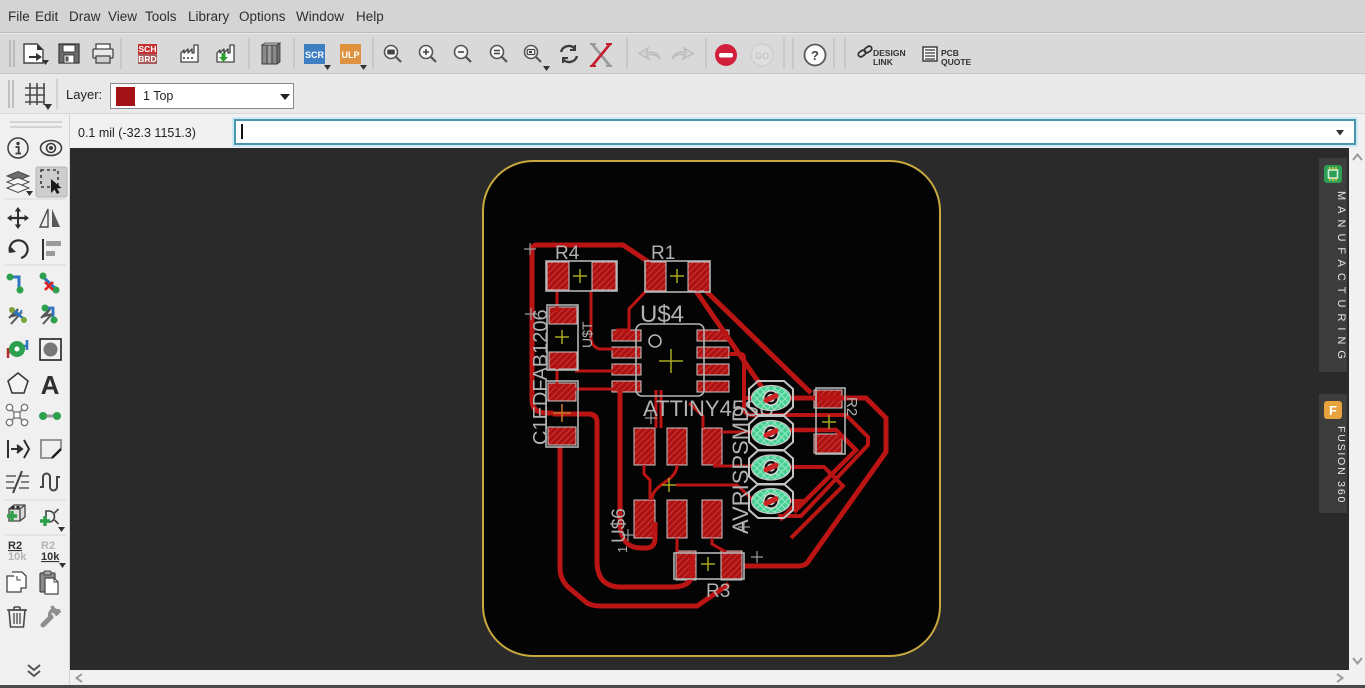  Describe the element at coordinates (148, 49) in the screenshot. I see `svg-text: SCH` at that location.